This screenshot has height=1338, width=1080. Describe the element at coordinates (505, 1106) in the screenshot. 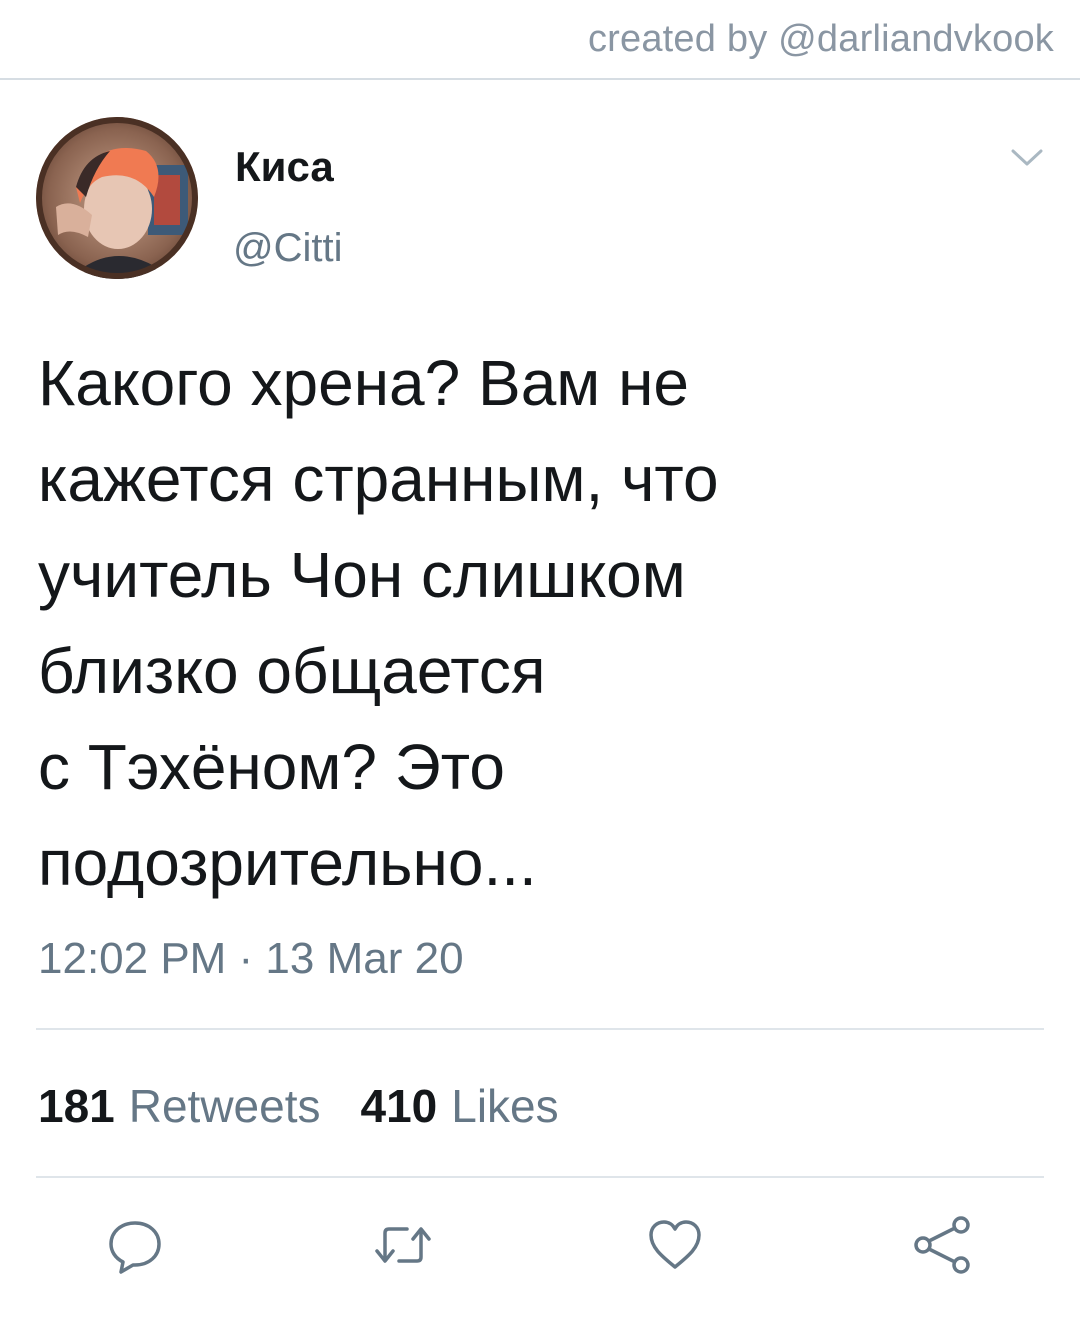

I see `likes-label: Likes` at that location.